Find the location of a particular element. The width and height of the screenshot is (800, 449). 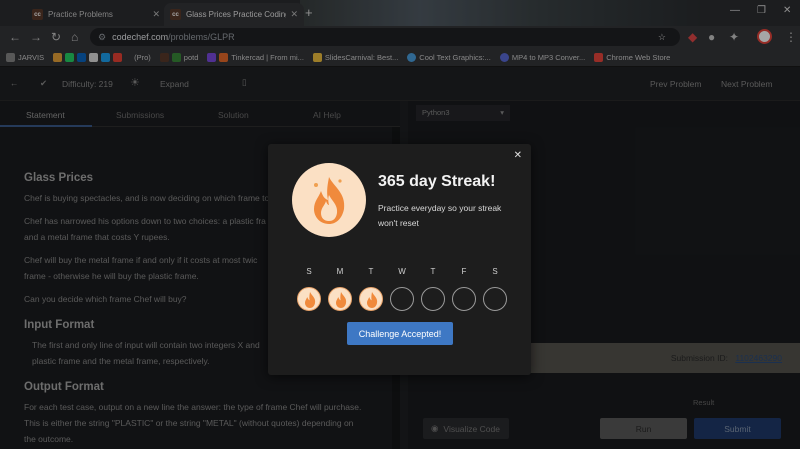

streak-title: 365 day Streak! is located at coordinates (437, 181).